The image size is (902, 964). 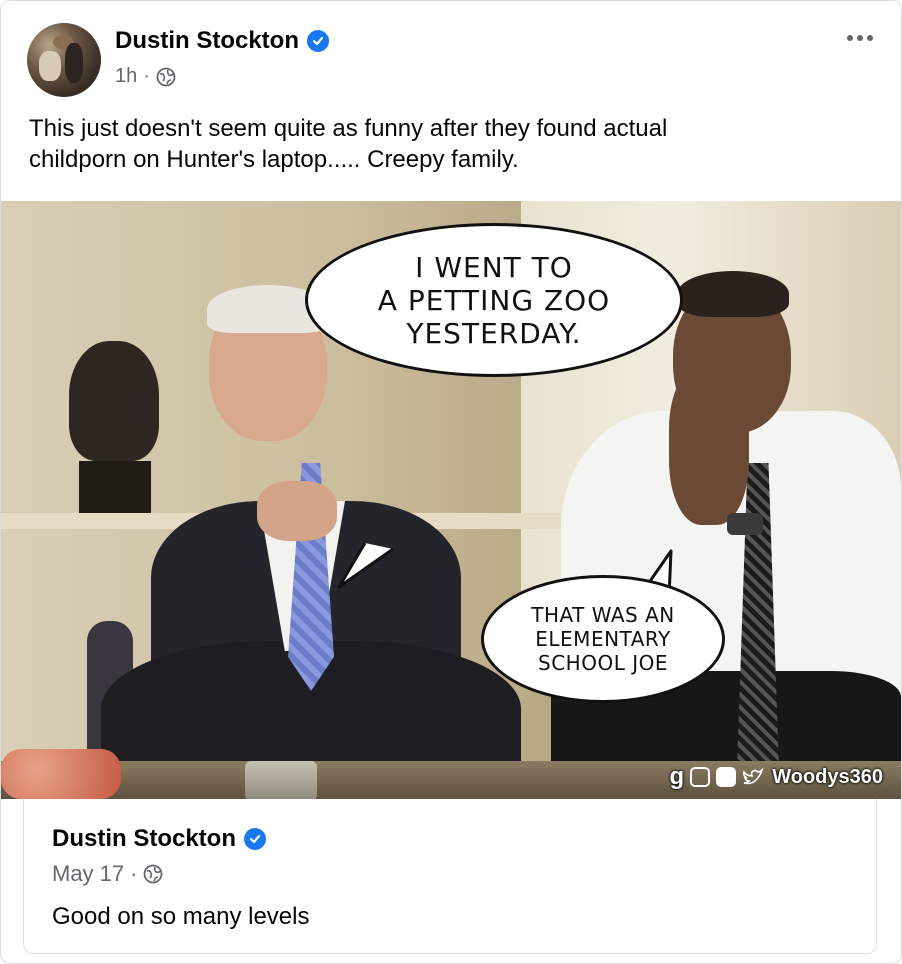 What do you see at coordinates (494, 333) in the screenshot?
I see `speech-bubble-line: YESTERDAY.` at bounding box center [494, 333].